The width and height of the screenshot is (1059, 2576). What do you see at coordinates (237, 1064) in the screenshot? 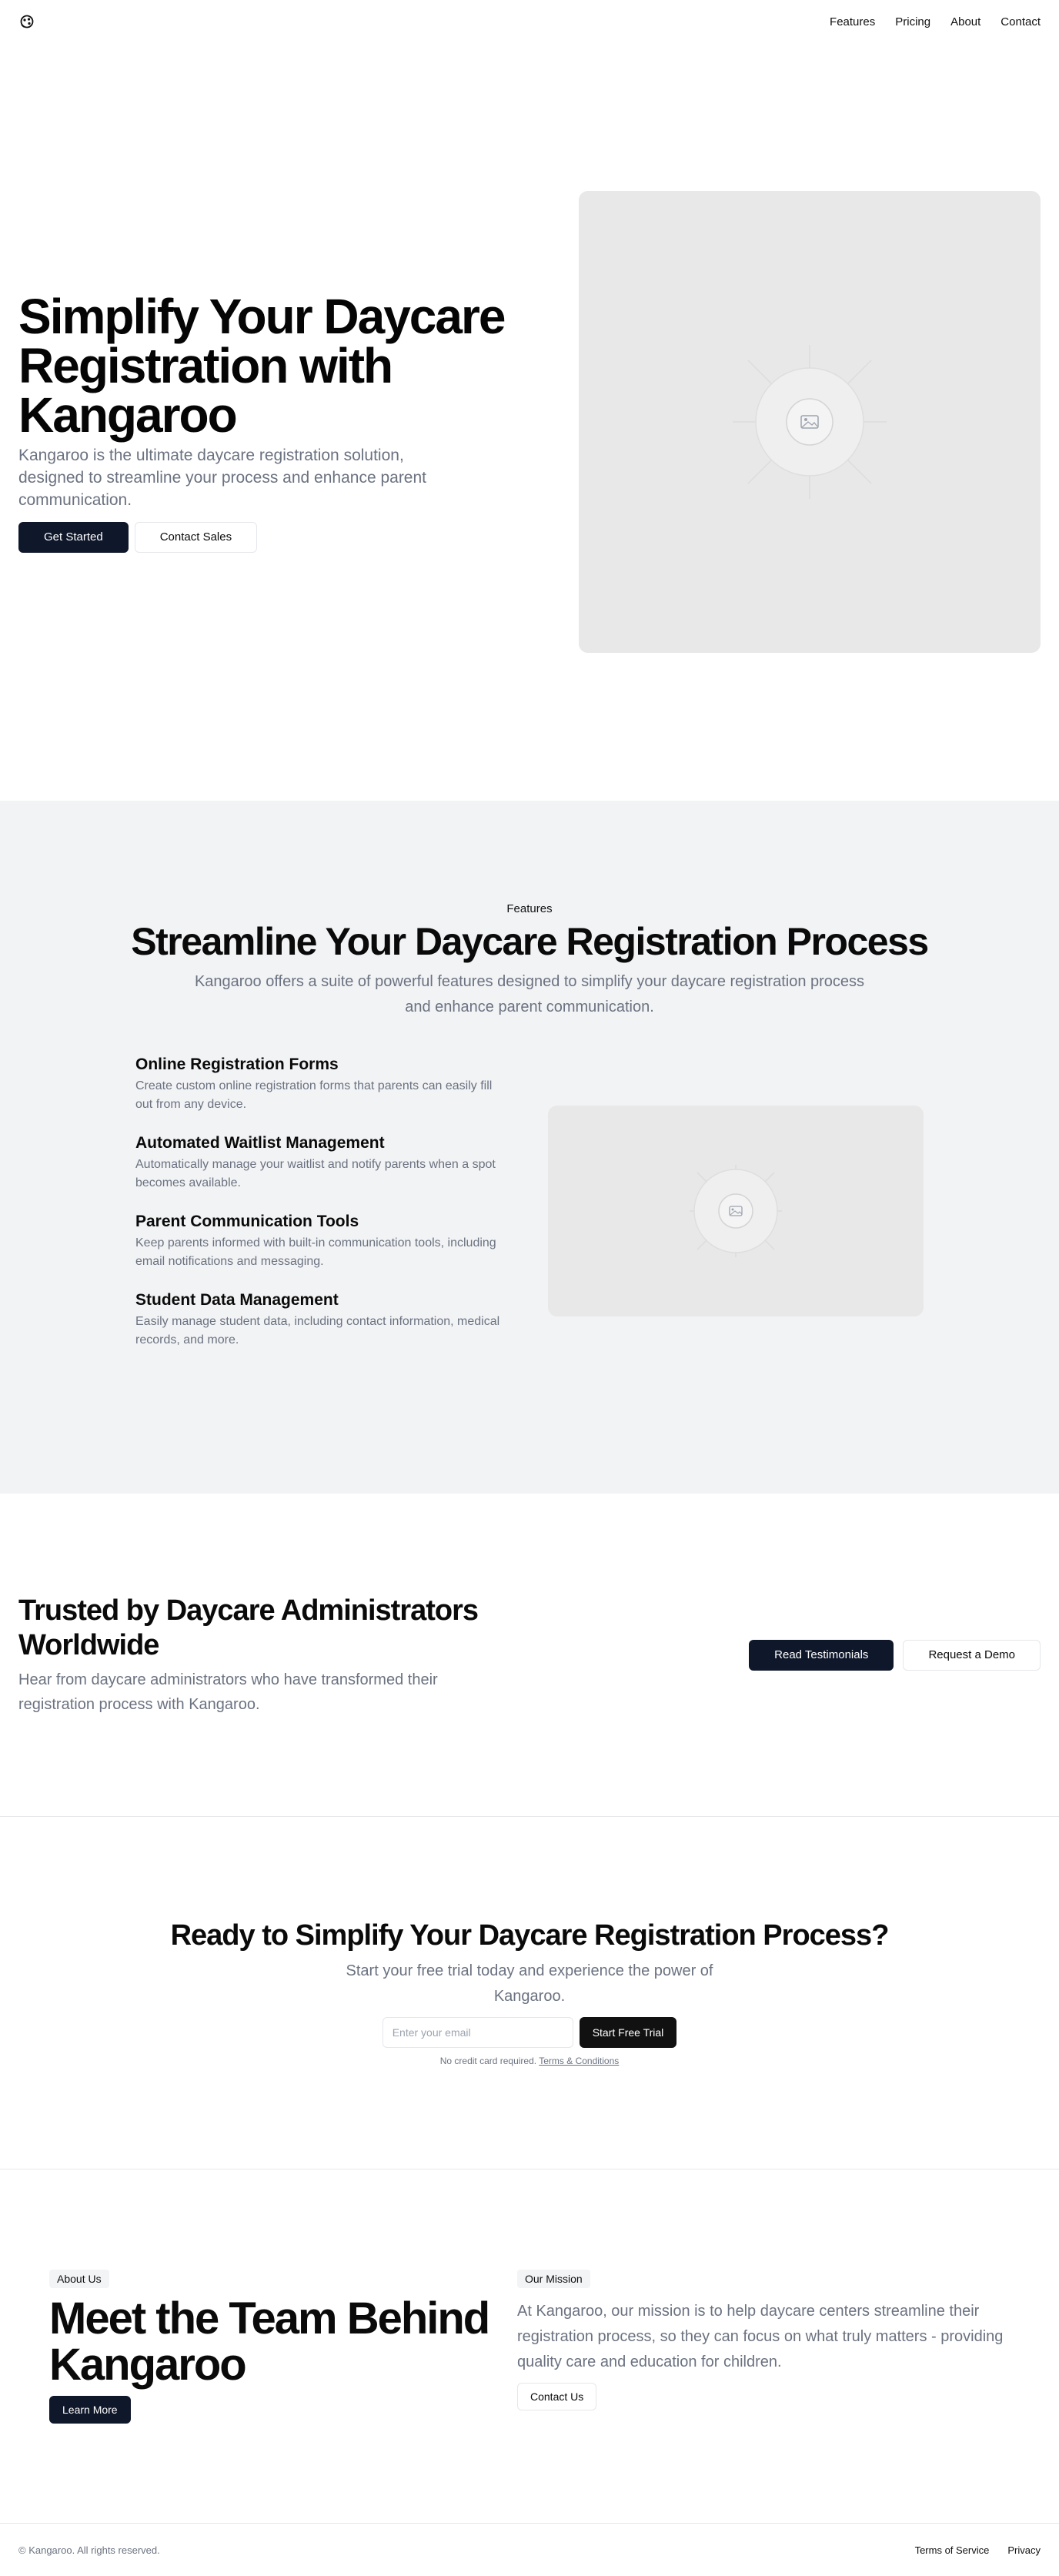
I see `feature-title: Online Registration Forms` at bounding box center [237, 1064].